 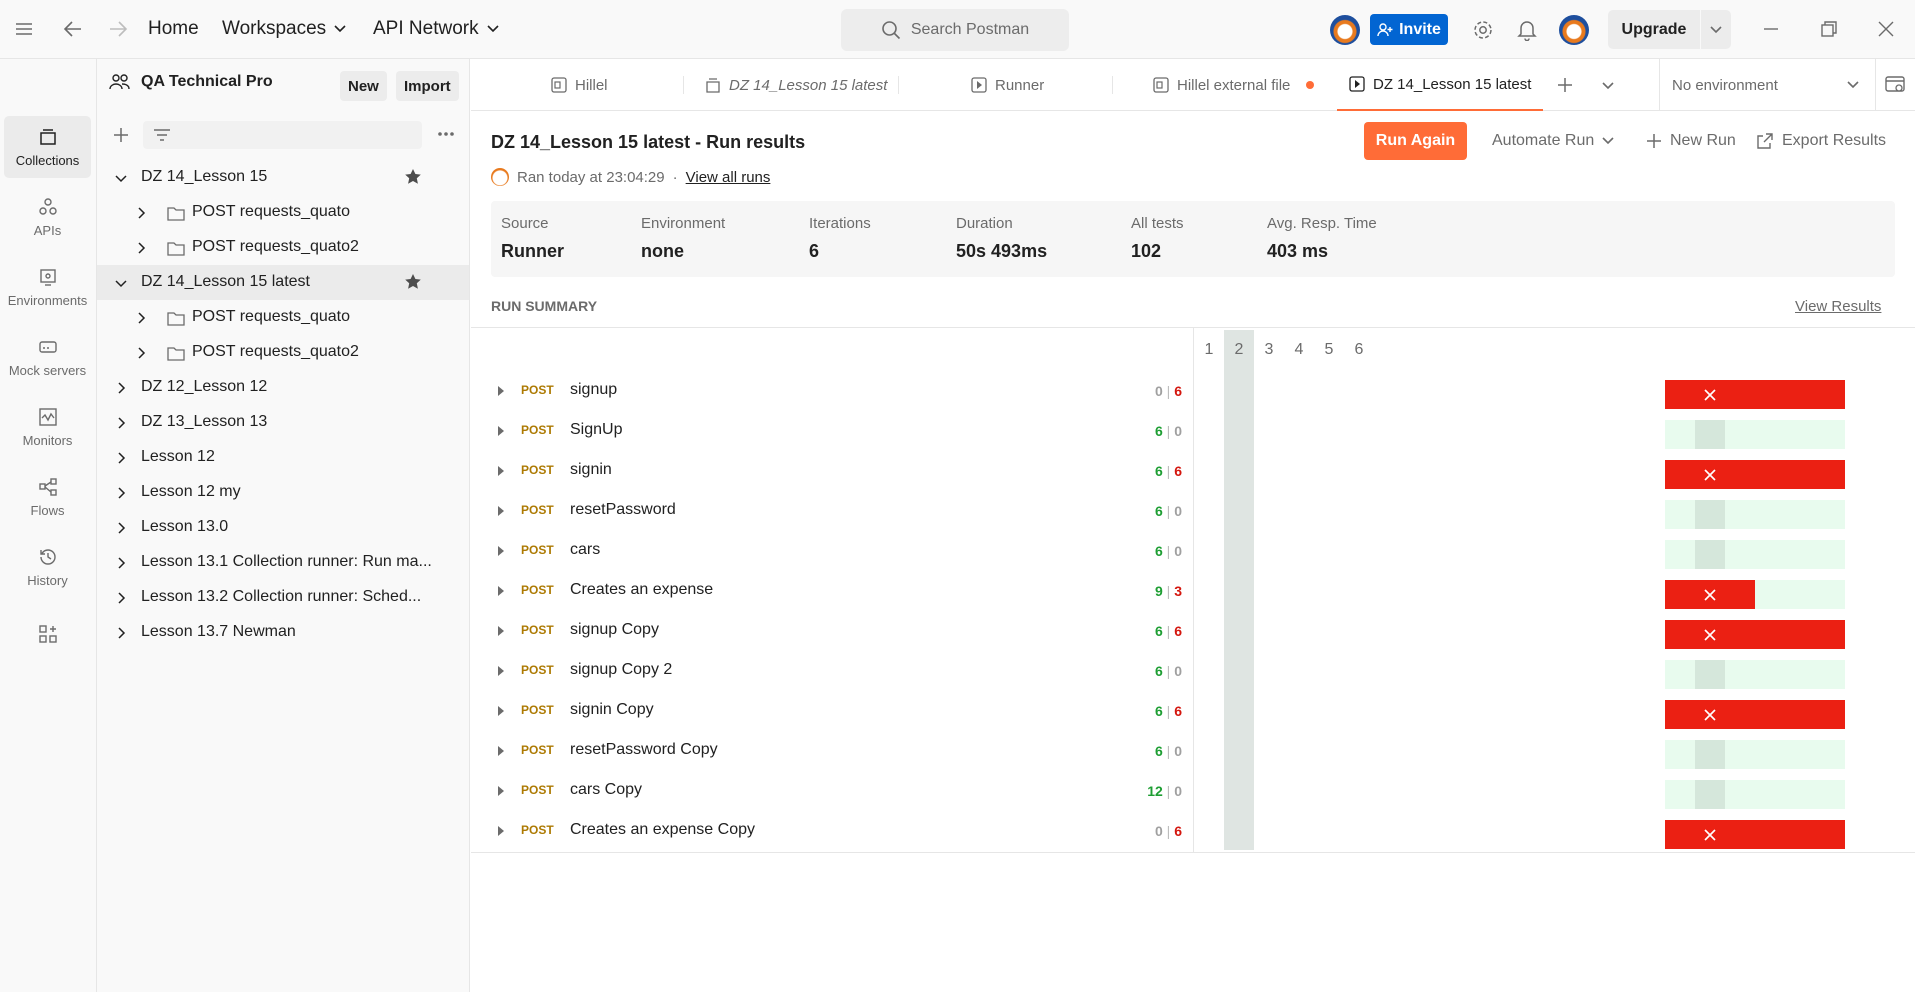 I want to click on request-row: POST SignUp 6 | 0, so click(x=1193, y=432).